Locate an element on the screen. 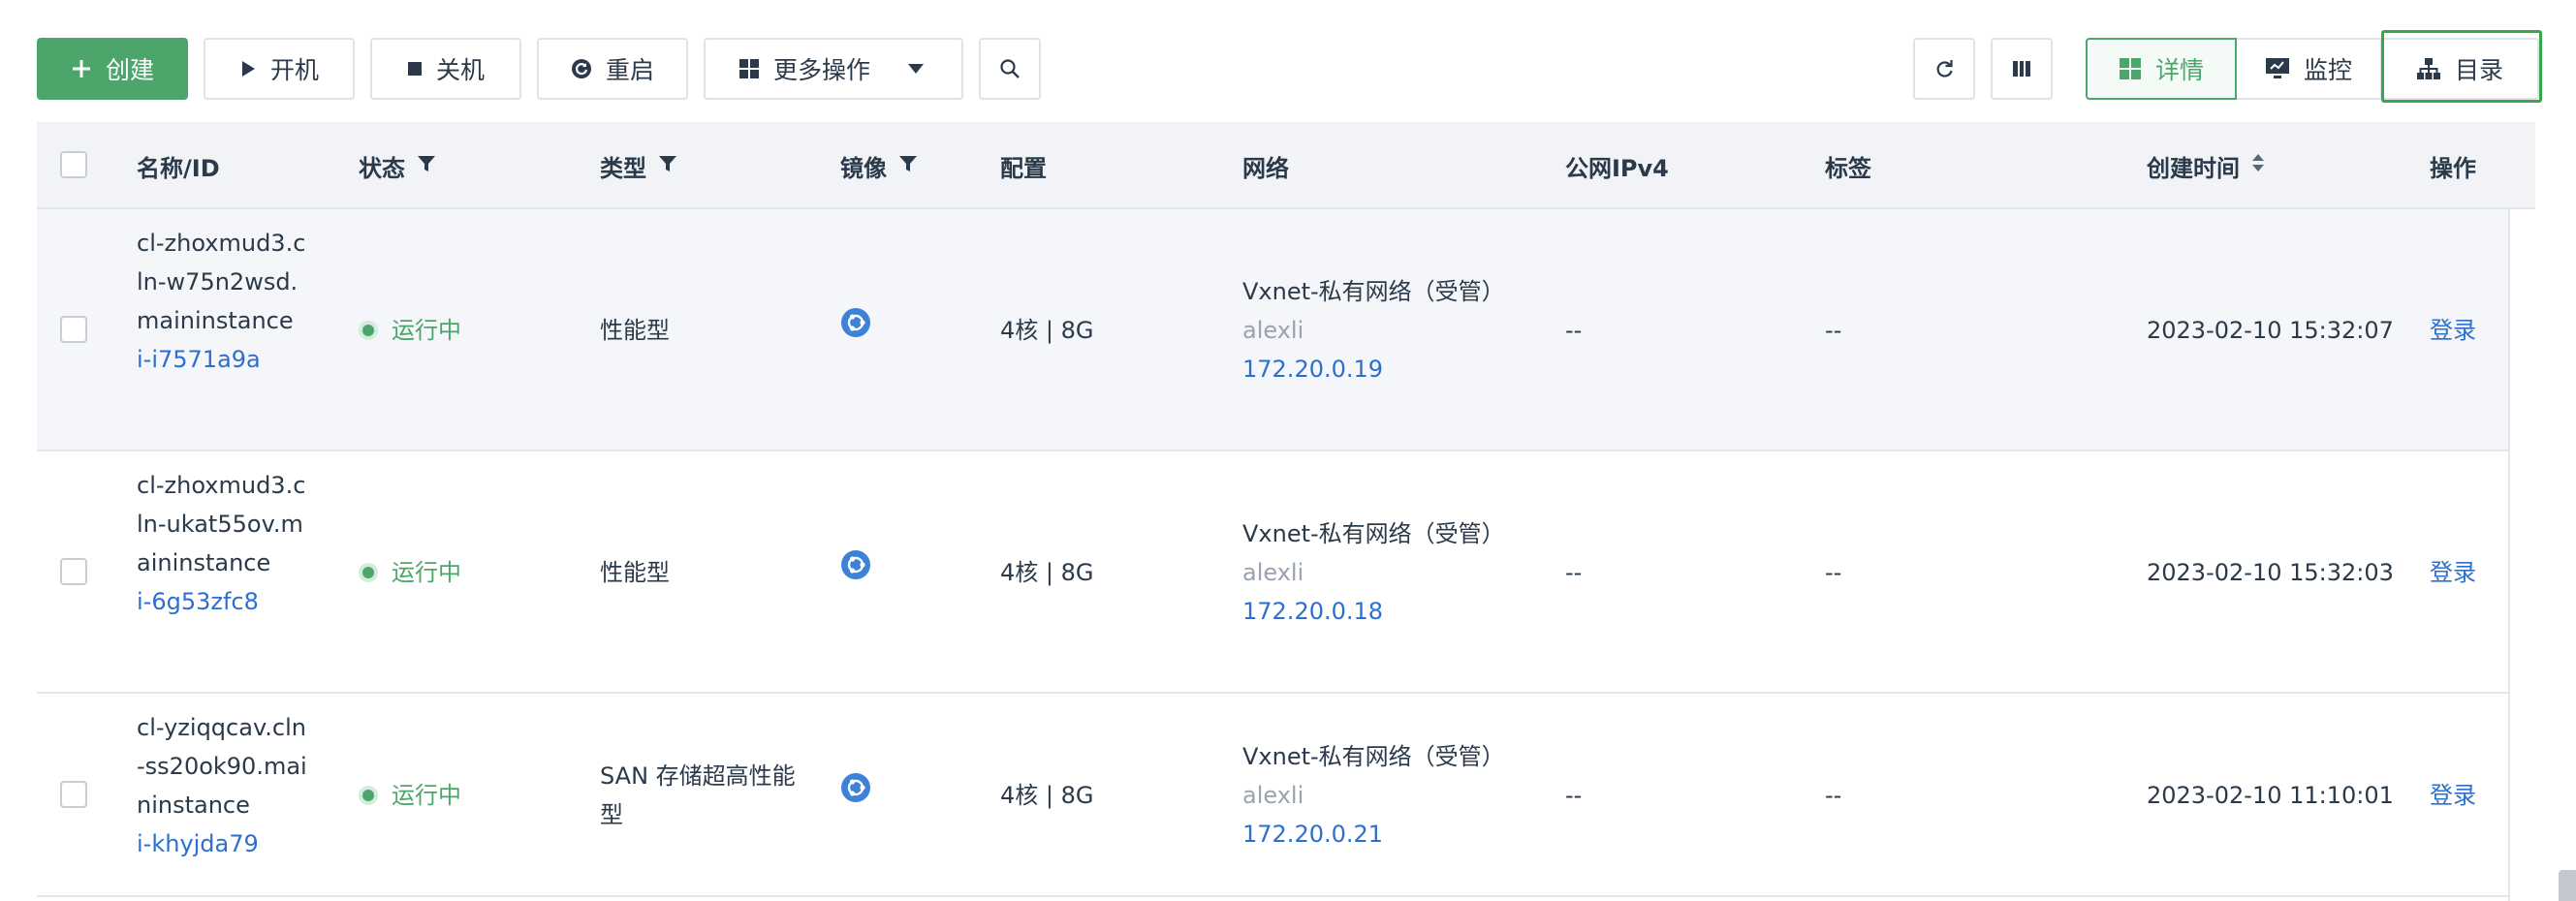 This screenshot has height=901, width=2576. more-actions-label: 更多操作 is located at coordinates (822, 70).